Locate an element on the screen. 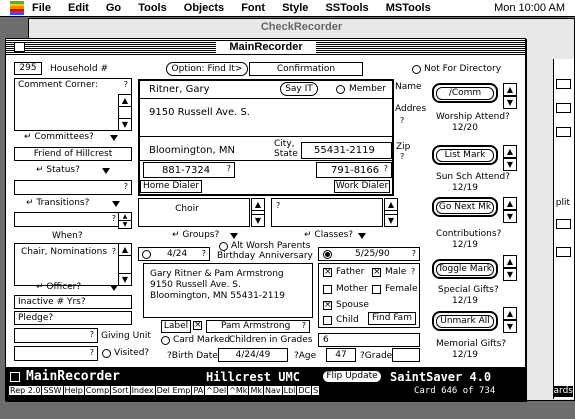 The height and width of the screenshot is (419, 575). male-checkbox: × is located at coordinates (376, 272).